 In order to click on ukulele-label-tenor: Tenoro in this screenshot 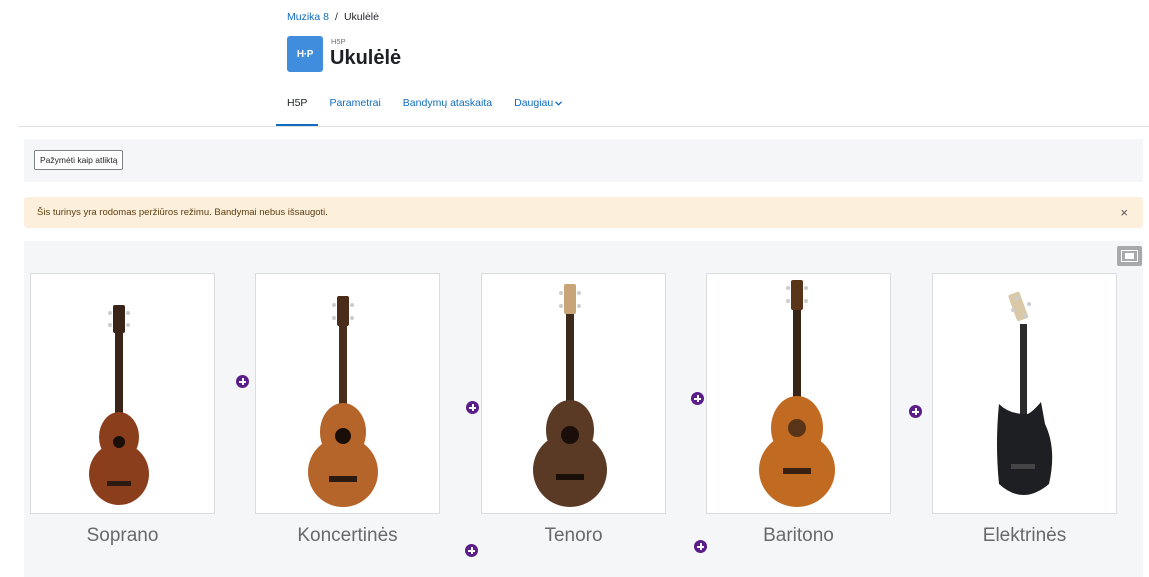, I will do `click(573, 535)`.